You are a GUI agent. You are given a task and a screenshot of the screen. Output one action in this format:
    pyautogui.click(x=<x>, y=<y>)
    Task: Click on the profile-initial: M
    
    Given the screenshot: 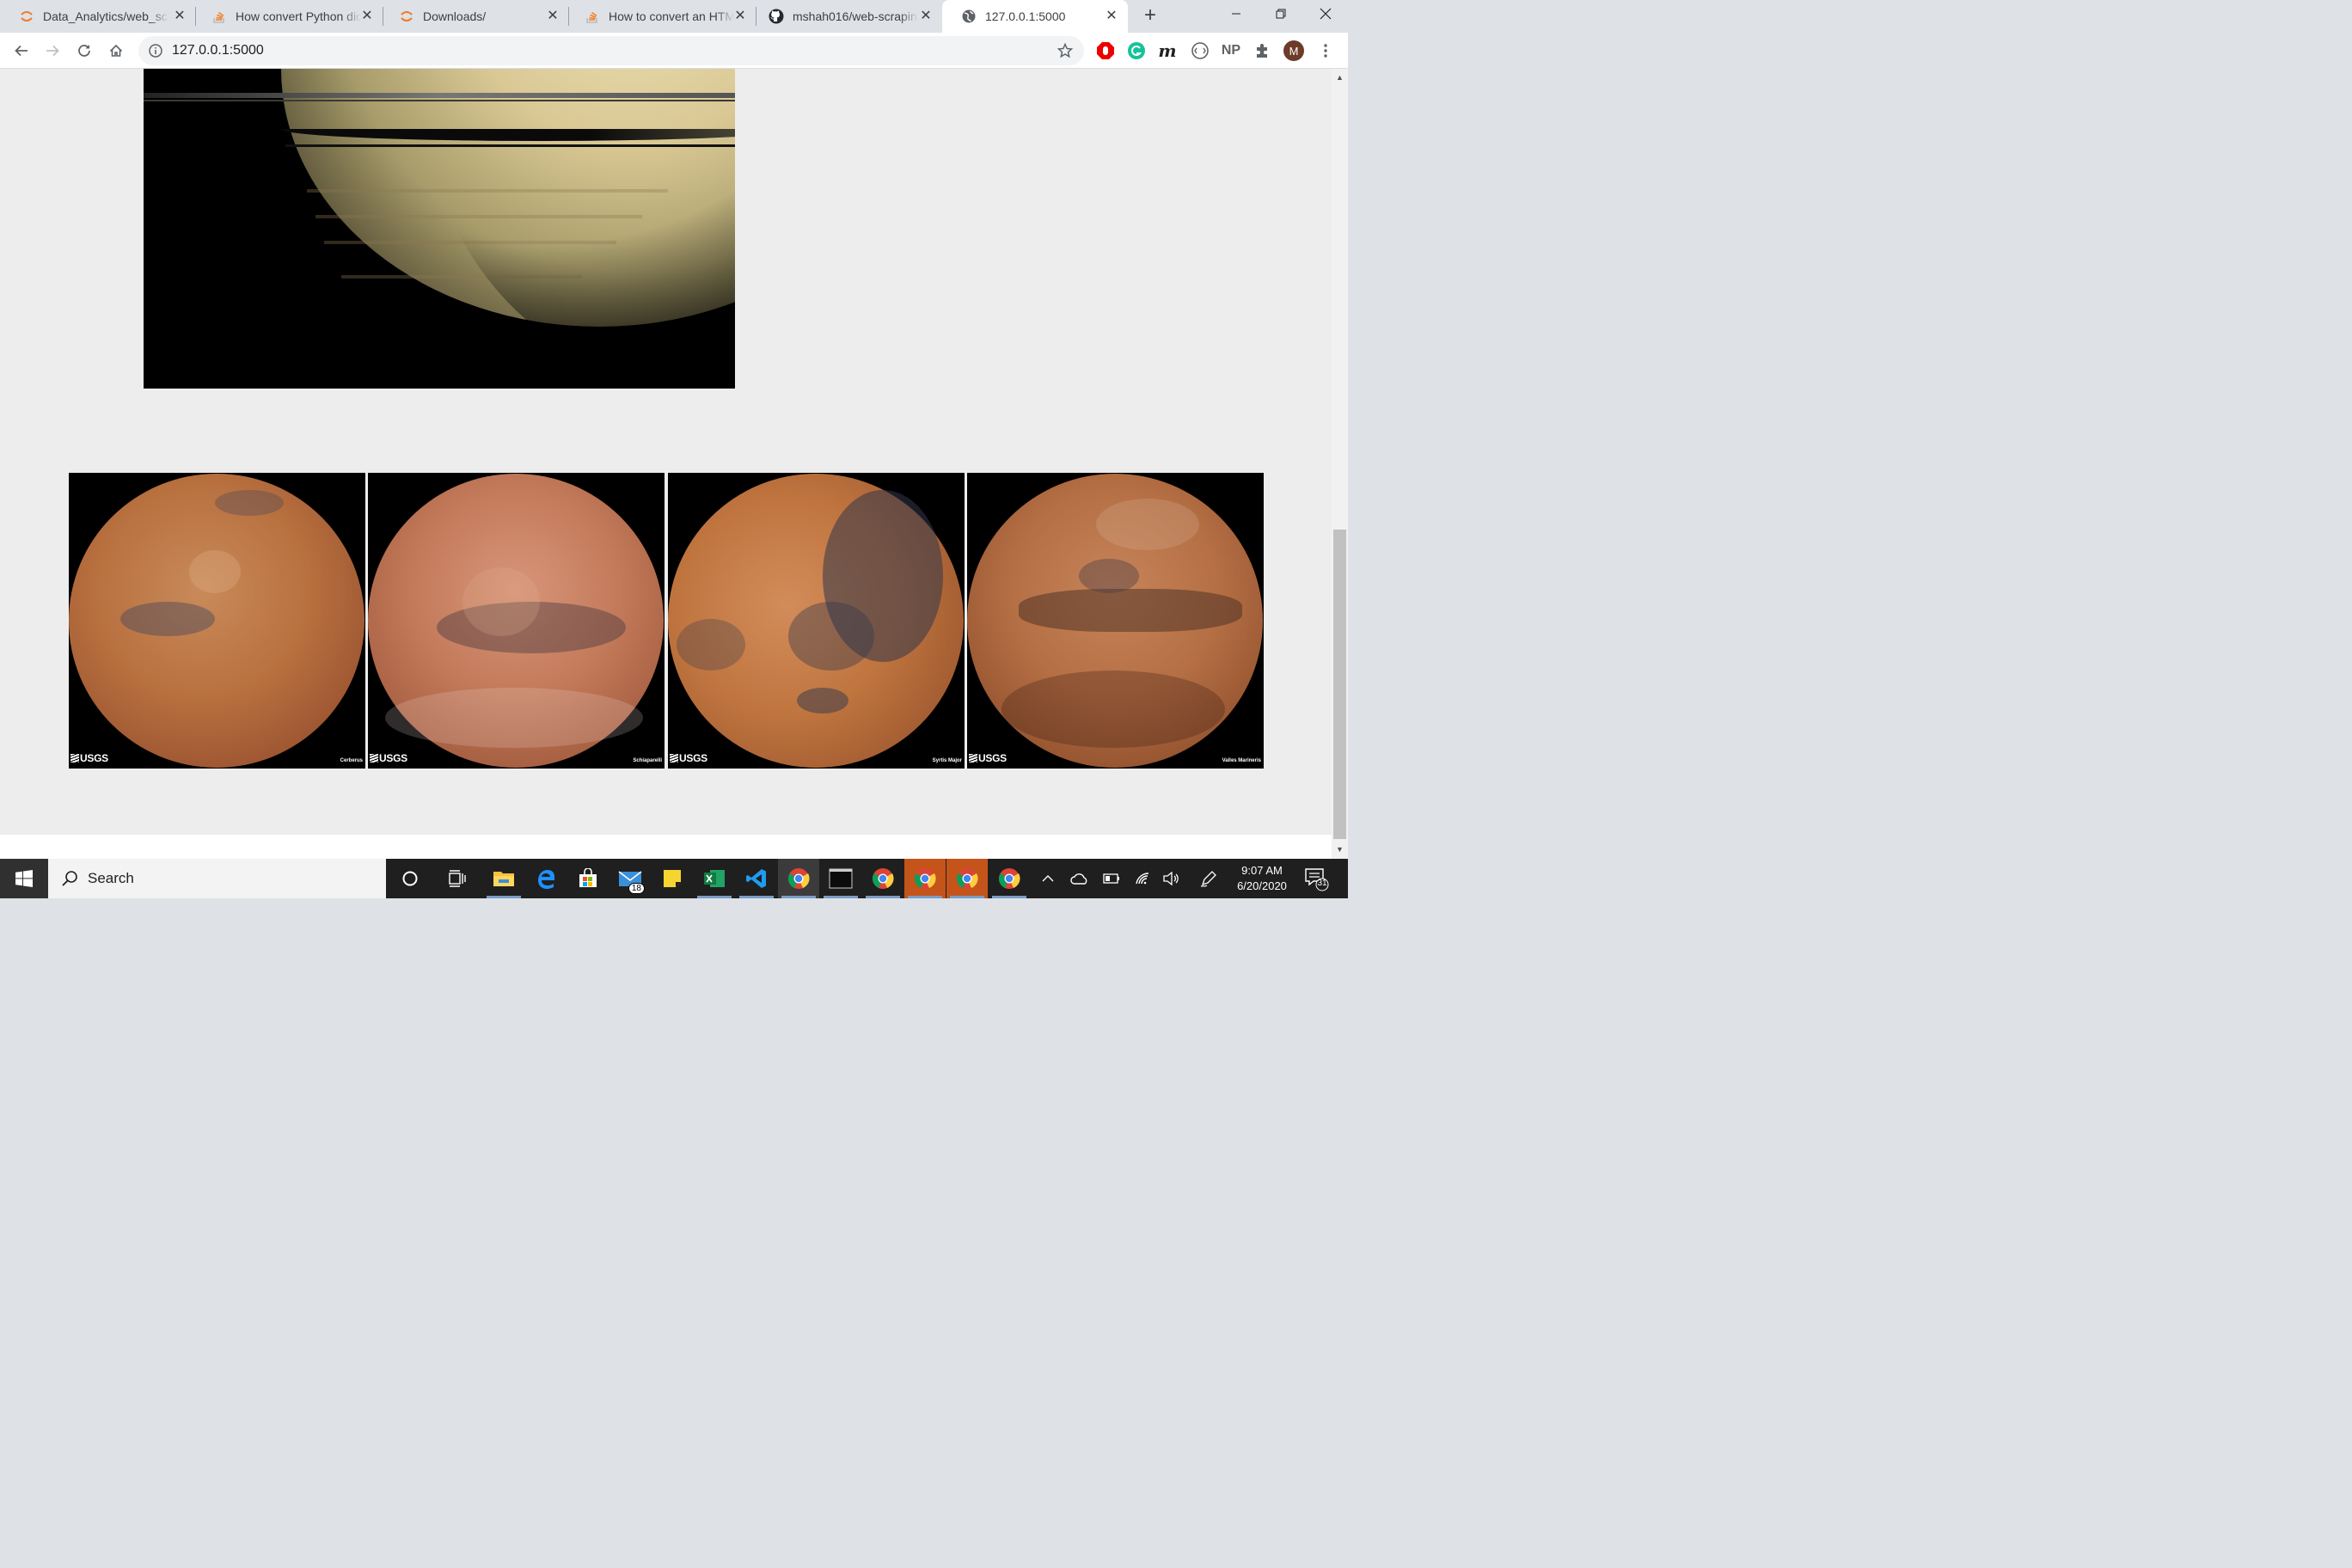 What is the action you would take?
    pyautogui.click(x=1293, y=50)
    